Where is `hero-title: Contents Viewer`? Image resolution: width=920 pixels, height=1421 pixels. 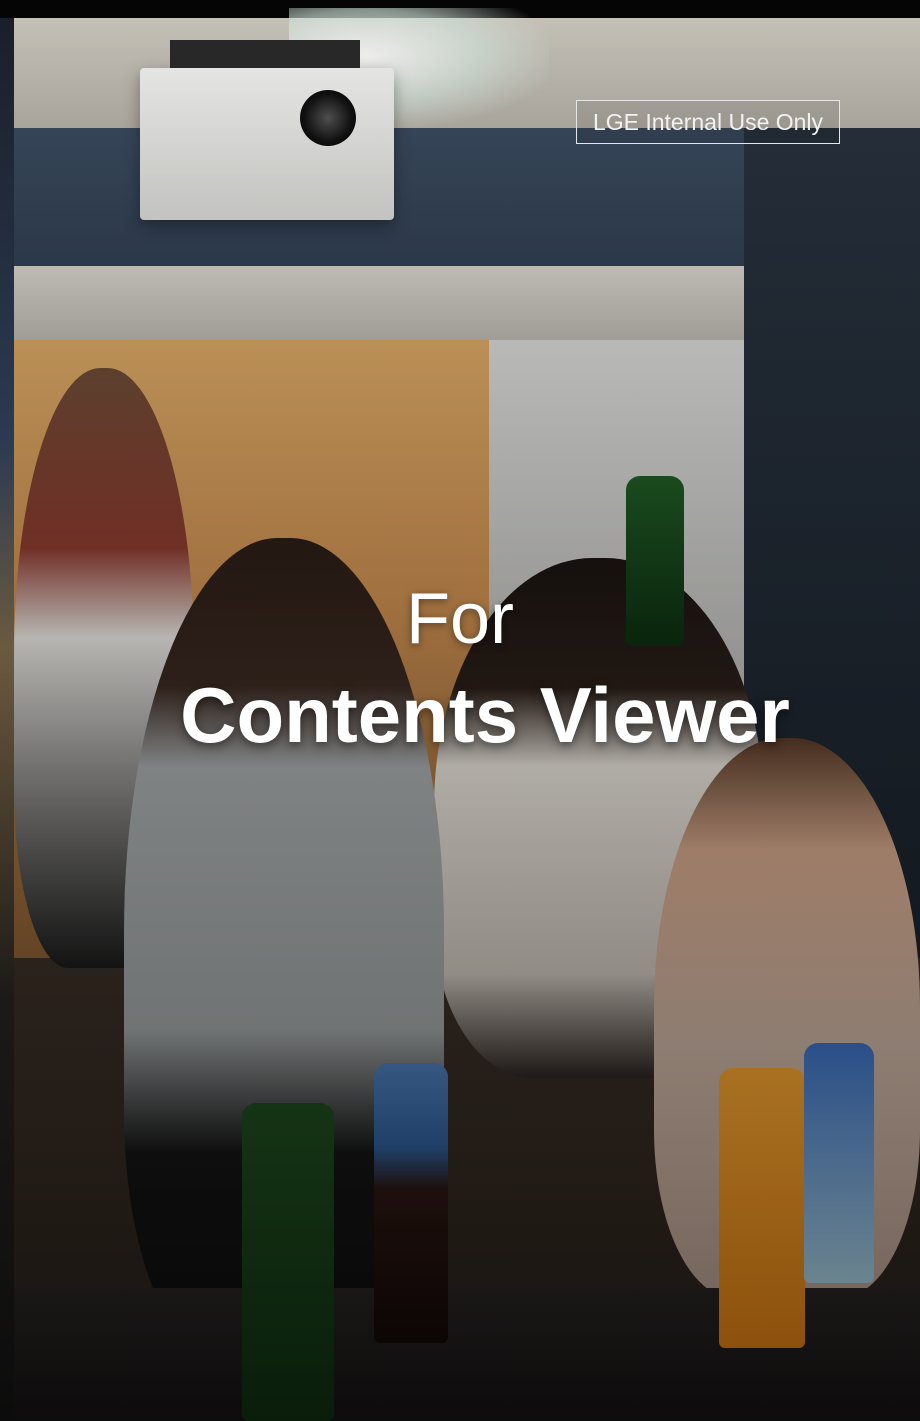 hero-title: Contents Viewer is located at coordinates (485, 715).